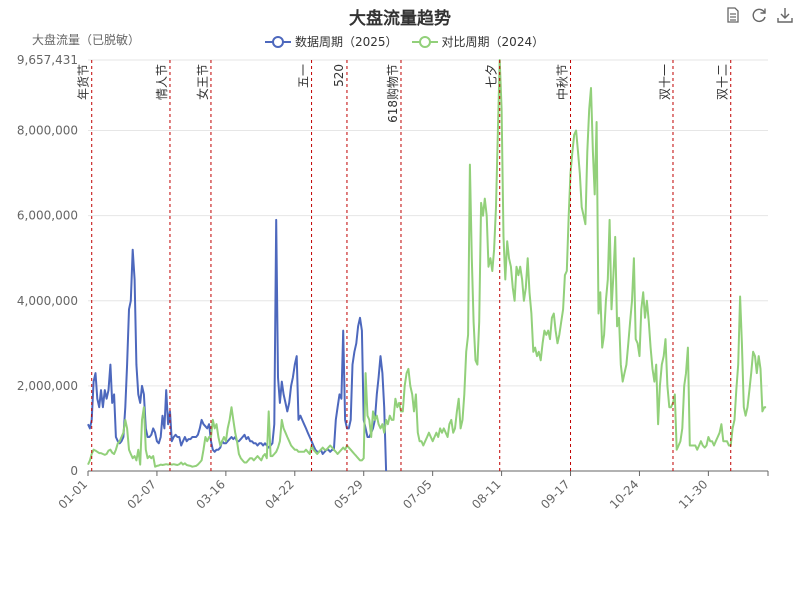  I want to click on x-tick-label: 04-22, so click(279, 494).